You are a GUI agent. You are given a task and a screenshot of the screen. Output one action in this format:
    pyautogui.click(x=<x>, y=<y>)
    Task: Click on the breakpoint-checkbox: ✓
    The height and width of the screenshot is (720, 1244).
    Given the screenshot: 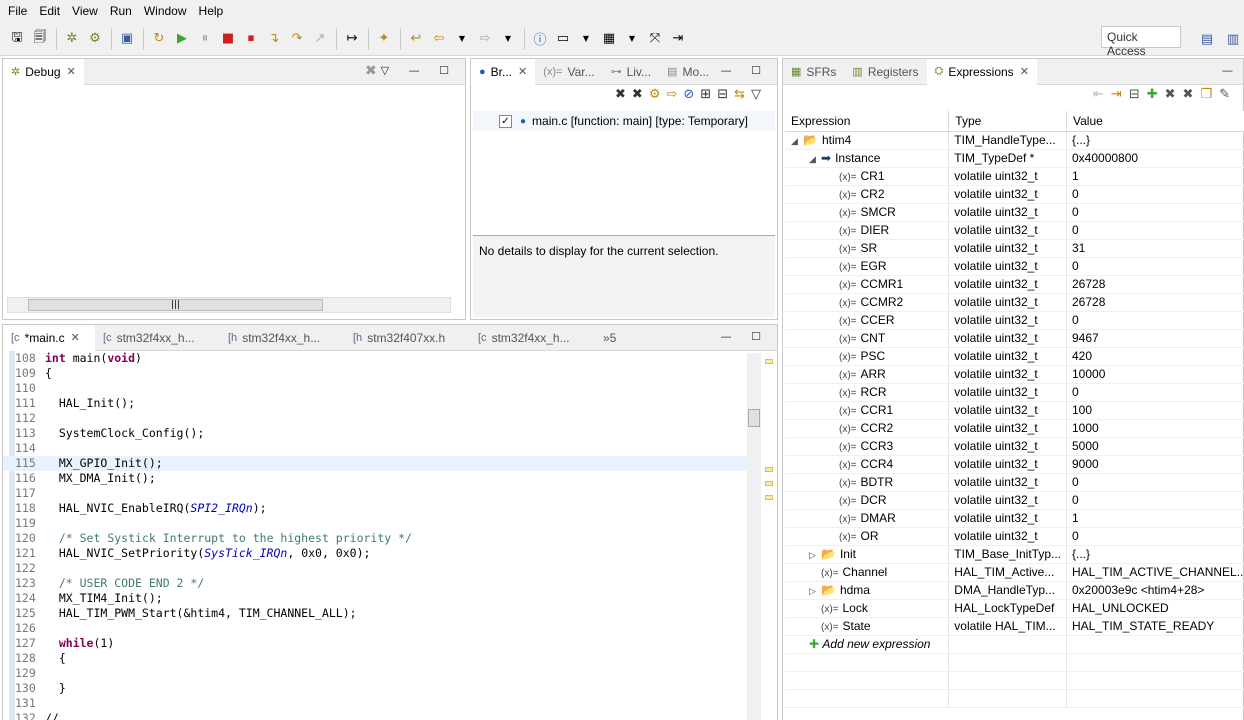 What is the action you would take?
    pyautogui.click(x=505, y=121)
    